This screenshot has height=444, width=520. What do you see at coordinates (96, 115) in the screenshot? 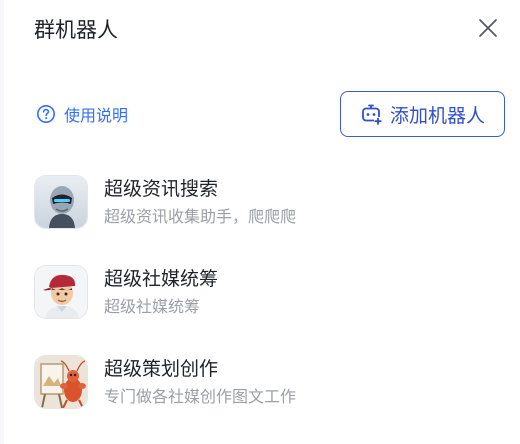
I see `usage-guide-label: 使用说明` at bounding box center [96, 115].